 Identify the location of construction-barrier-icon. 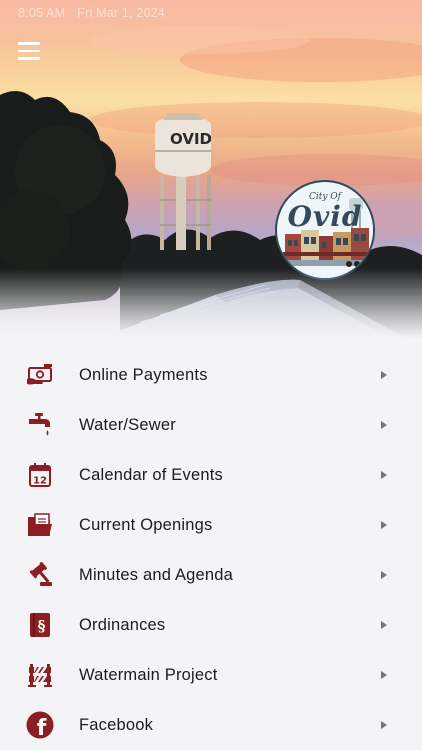
(40, 675).